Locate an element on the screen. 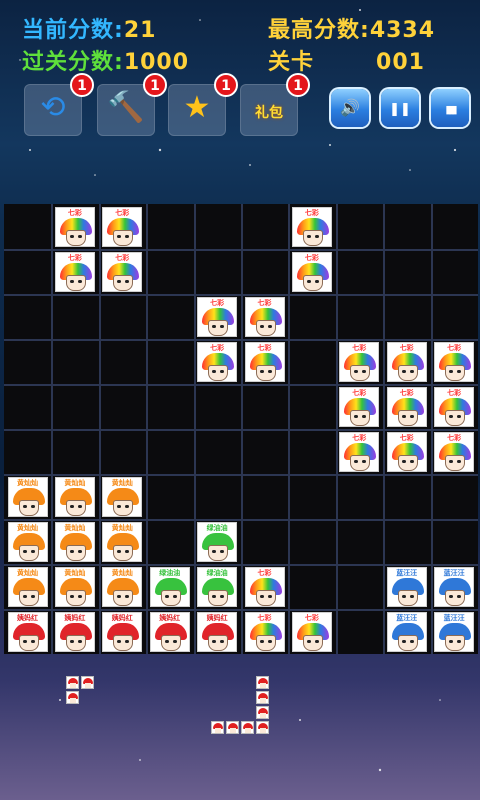 This screenshot has width=480, height=800. hammer-tool-button: 🔨 1 is located at coordinates (132, 104).